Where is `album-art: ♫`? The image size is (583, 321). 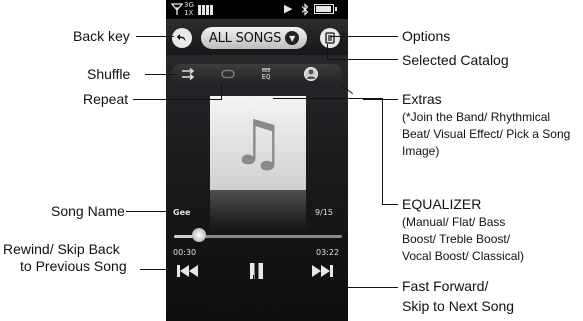 album-art: ♫ is located at coordinates (258, 143).